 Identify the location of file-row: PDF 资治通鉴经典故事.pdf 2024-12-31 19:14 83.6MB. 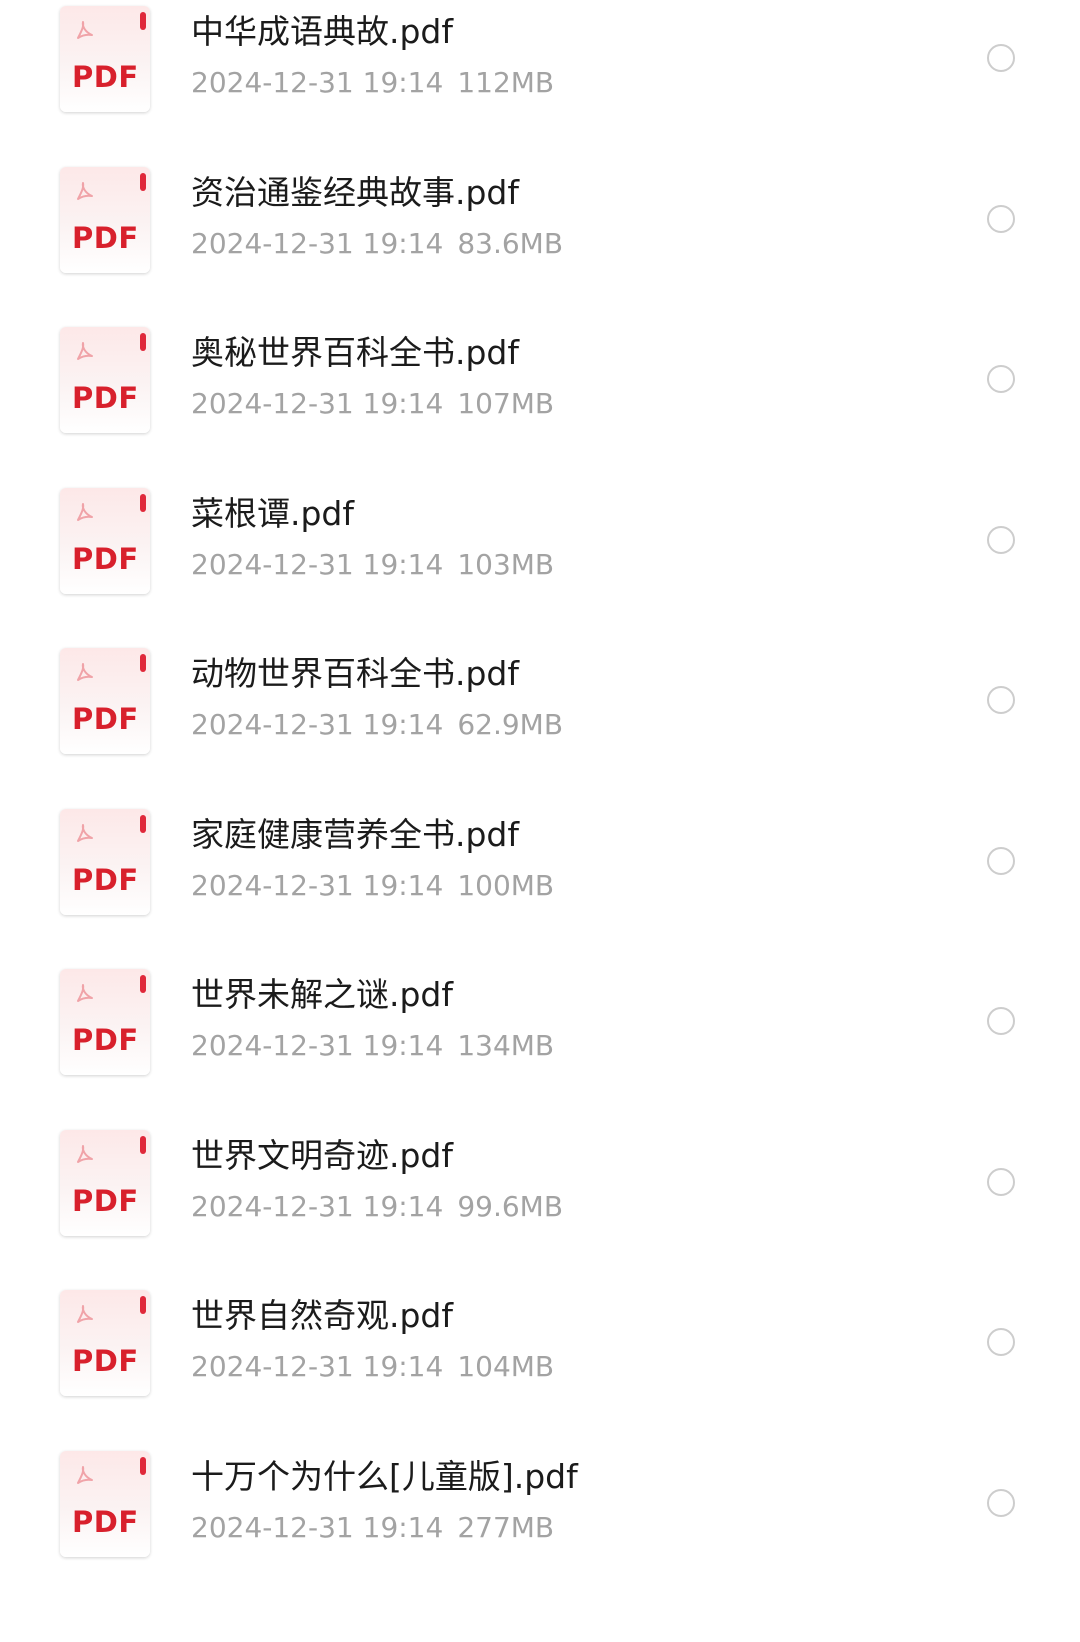
(540, 245).